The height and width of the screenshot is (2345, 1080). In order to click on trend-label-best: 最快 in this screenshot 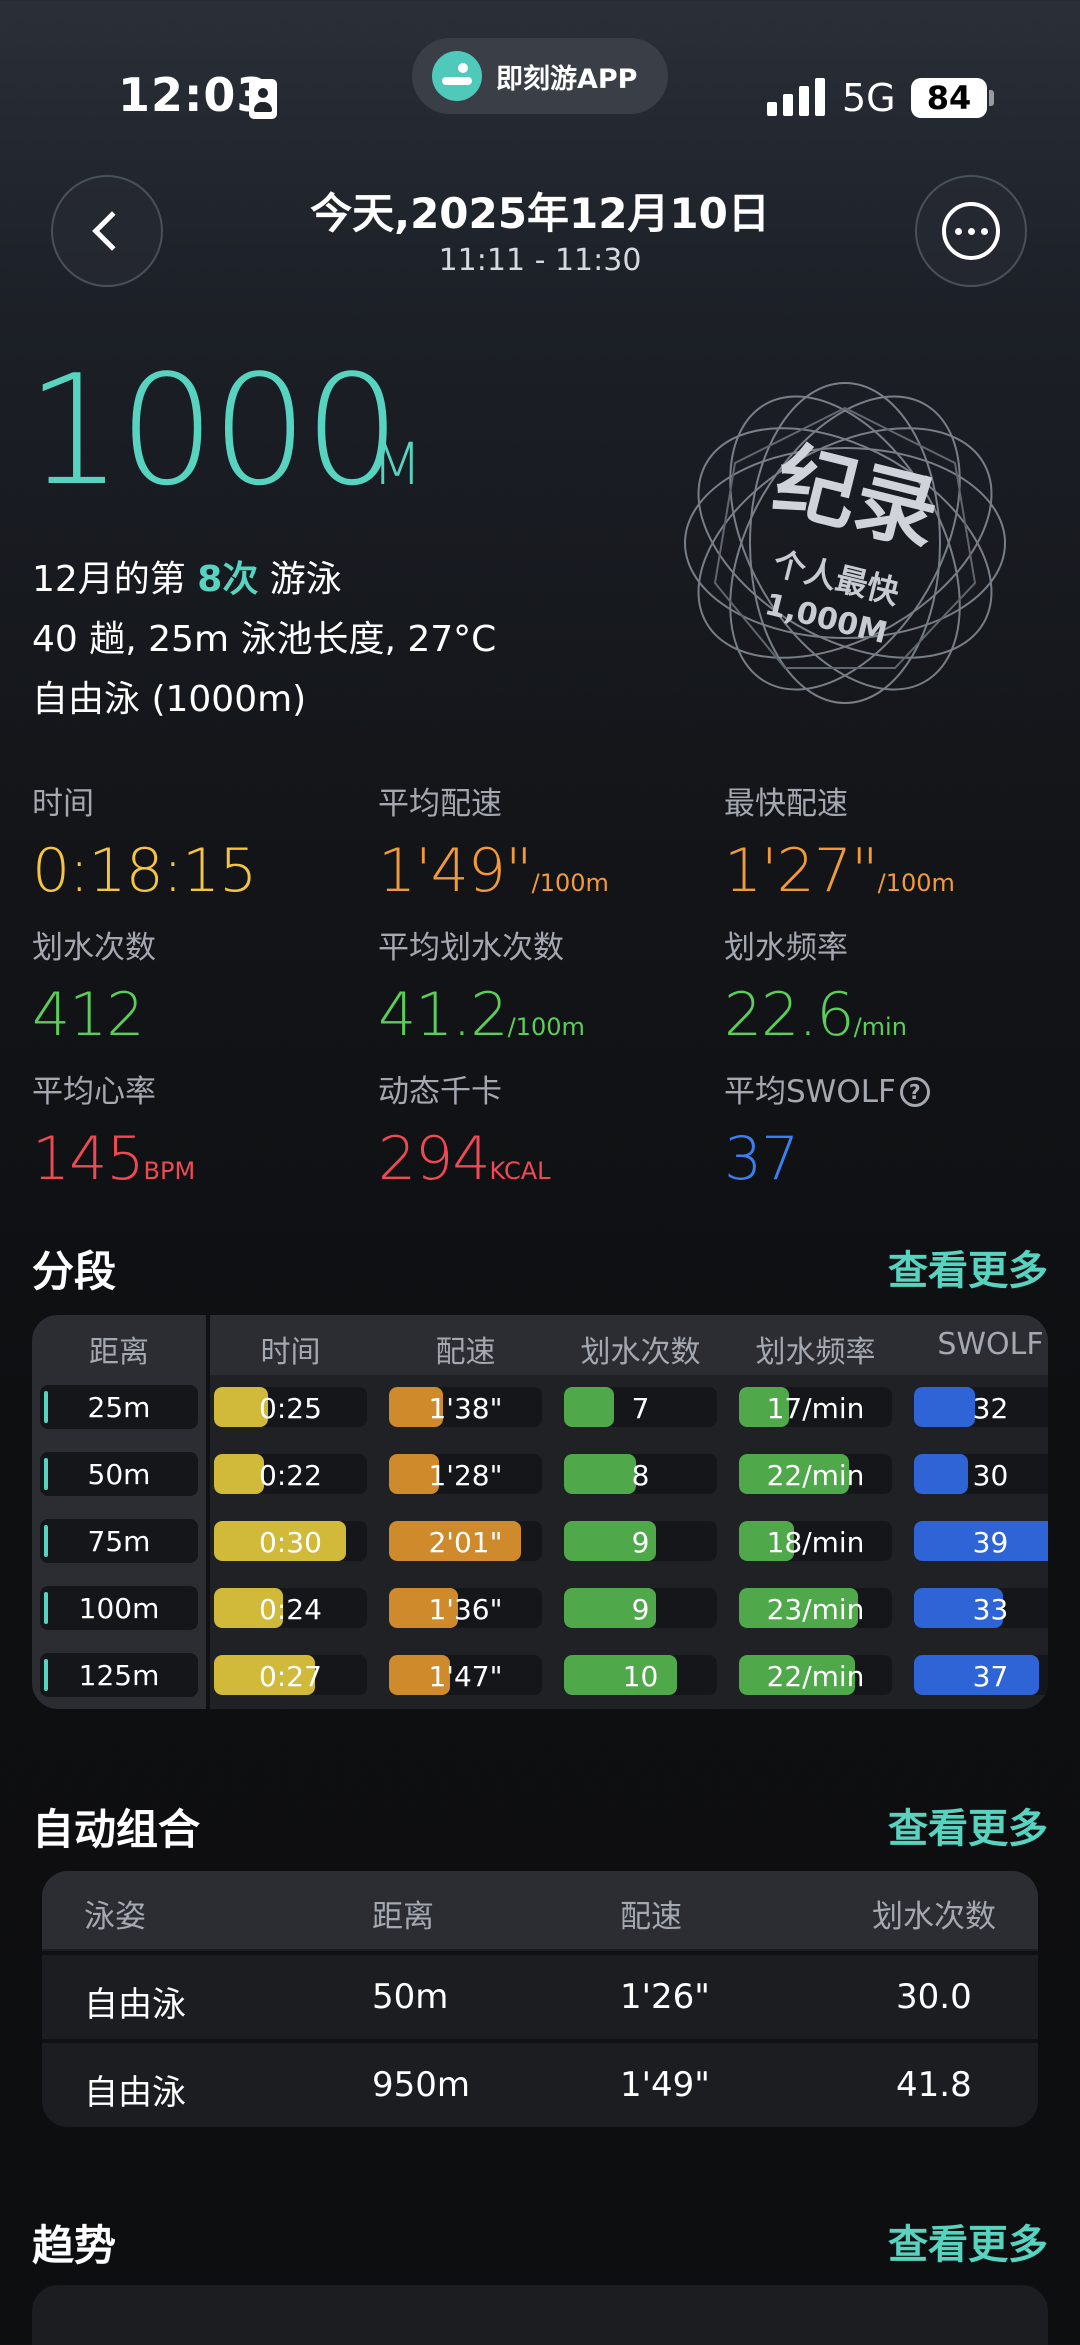, I will do `click(580, 2342)`.